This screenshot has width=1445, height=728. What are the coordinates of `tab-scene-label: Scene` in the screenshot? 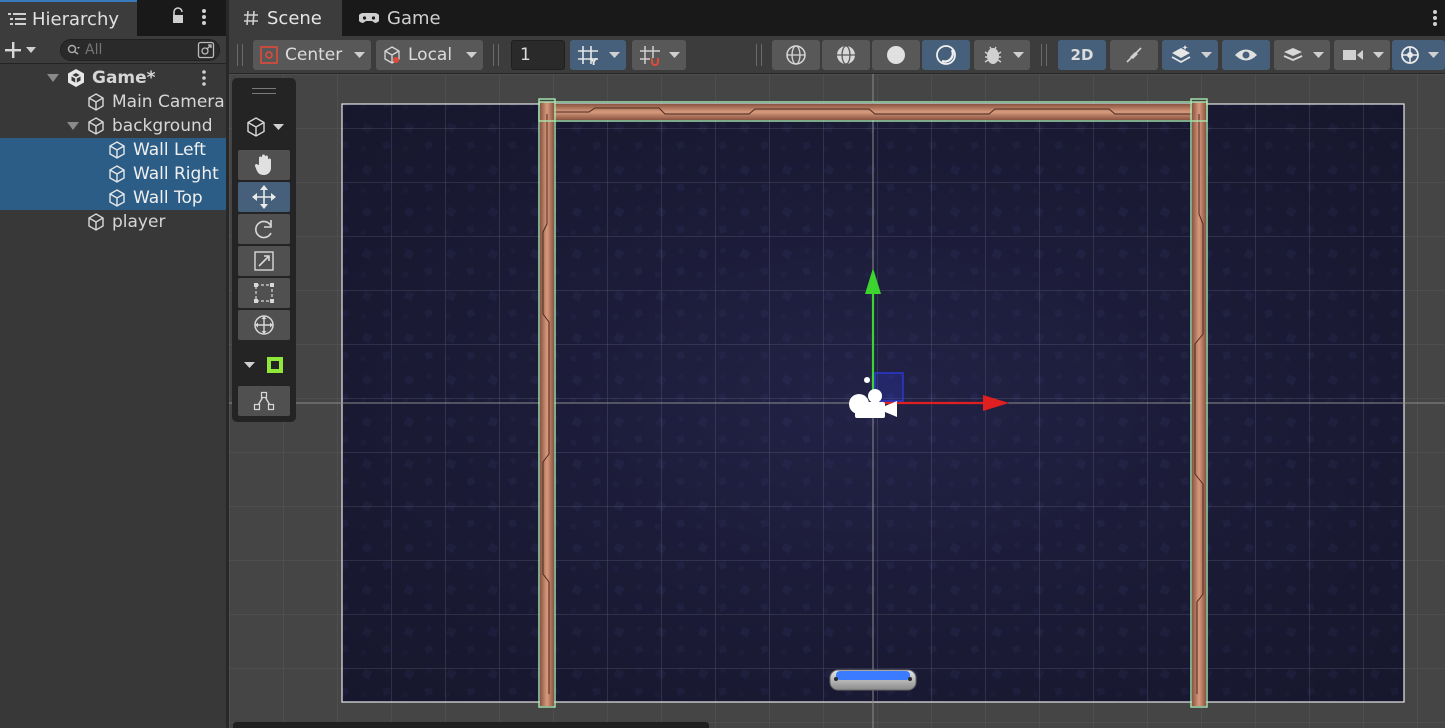 It's located at (294, 18).